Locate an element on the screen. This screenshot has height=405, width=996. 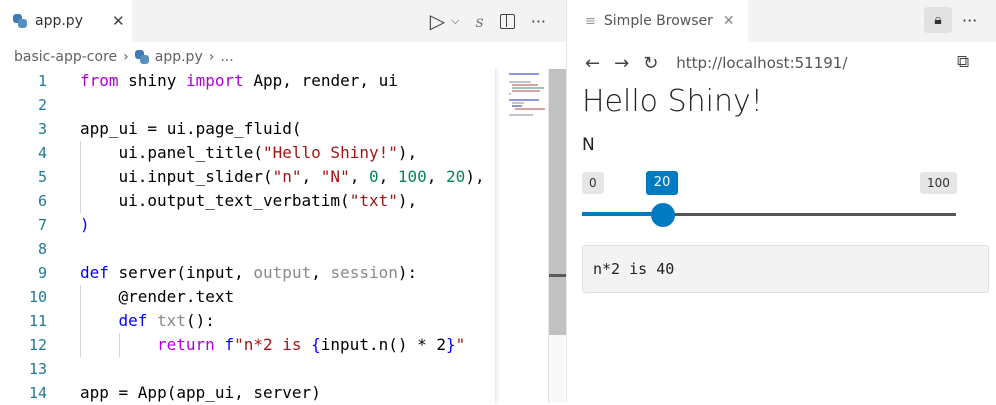
shiny-icon: 𝑠 is located at coordinates (480, 21).